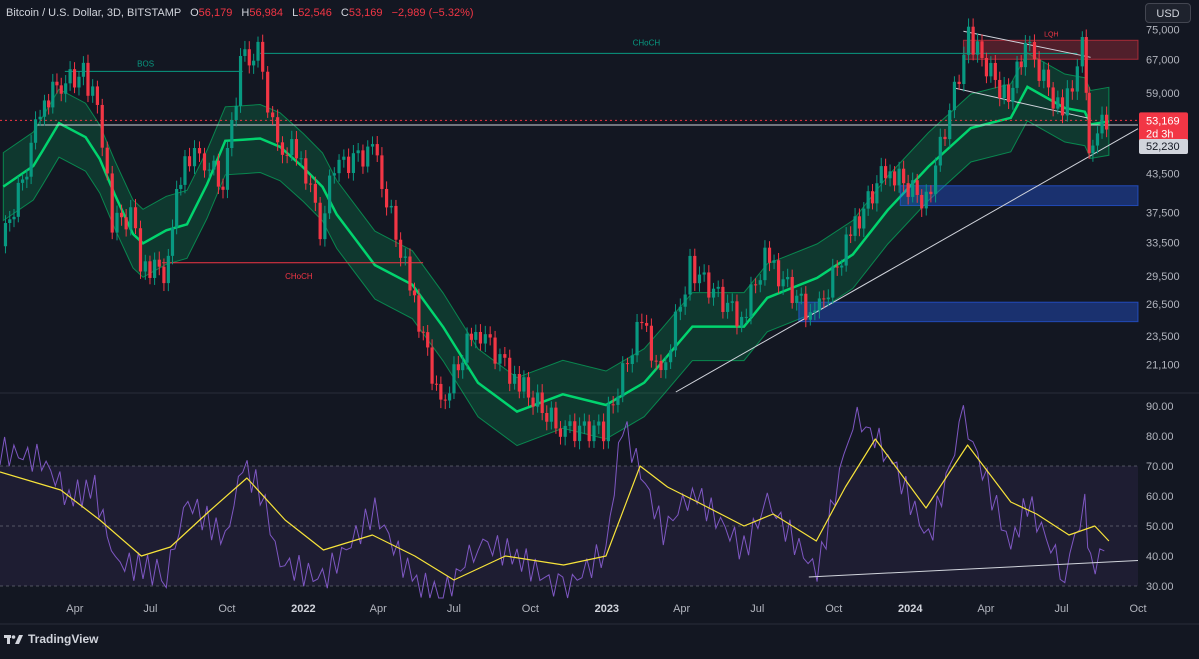 This screenshot has height=659, width=1199. I want to click on rsi-axis-tick-2: 70.00, so click(1160, 467).